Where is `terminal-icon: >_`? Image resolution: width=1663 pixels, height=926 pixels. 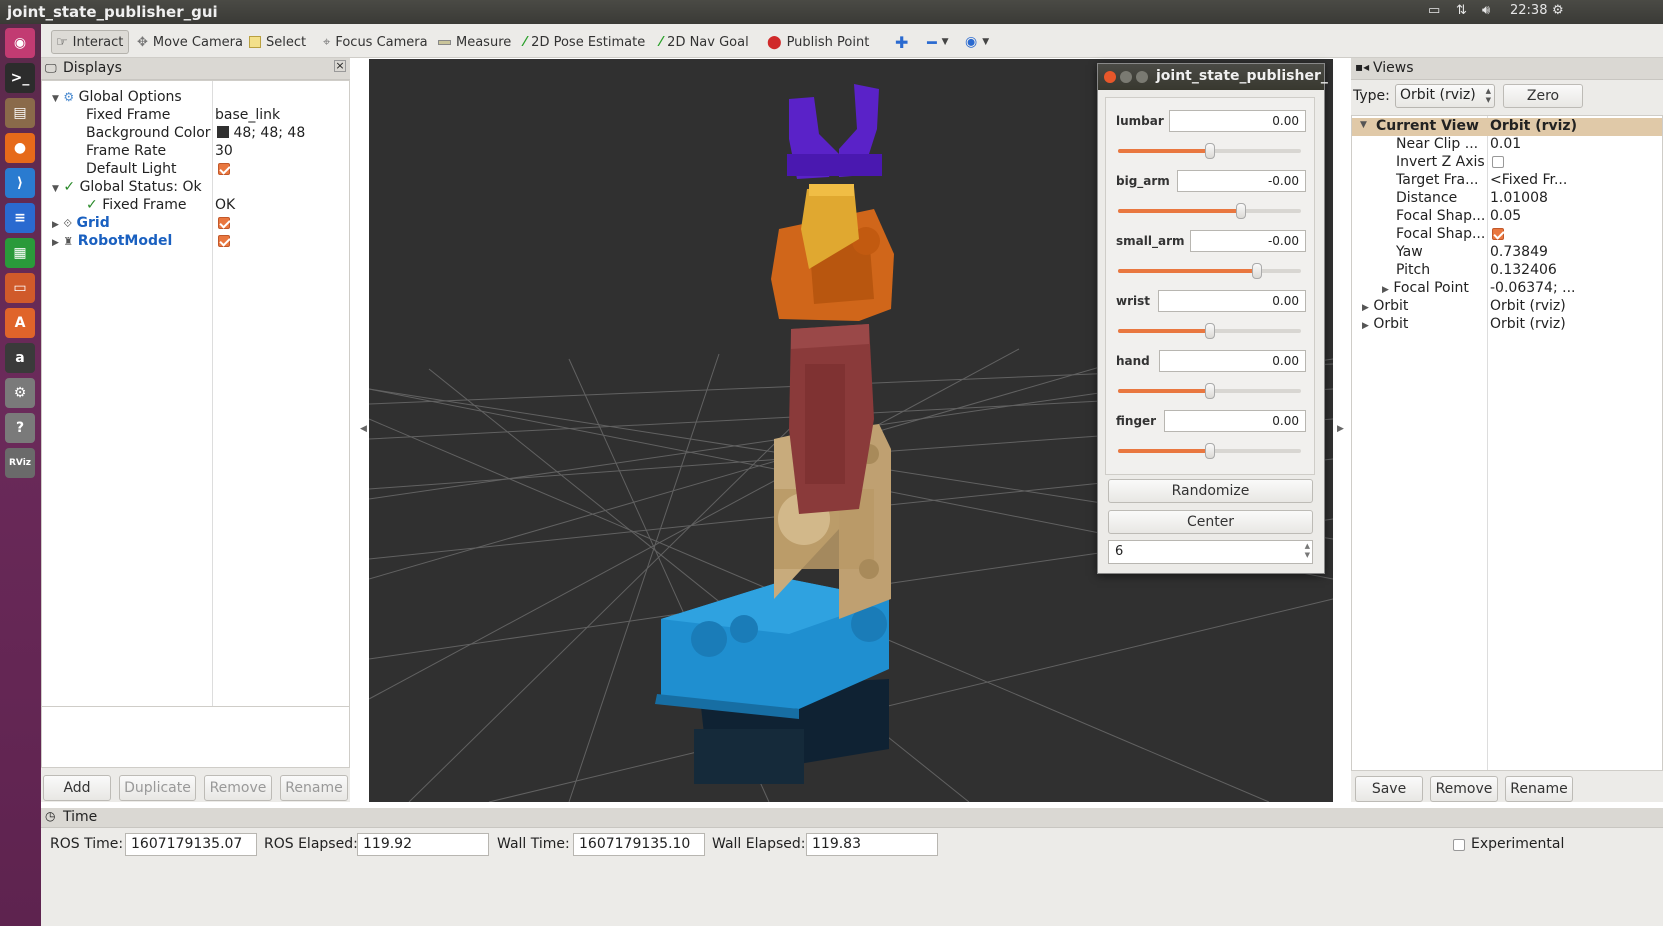
terminal-icon: >_ is located at coordinates (20, 78).